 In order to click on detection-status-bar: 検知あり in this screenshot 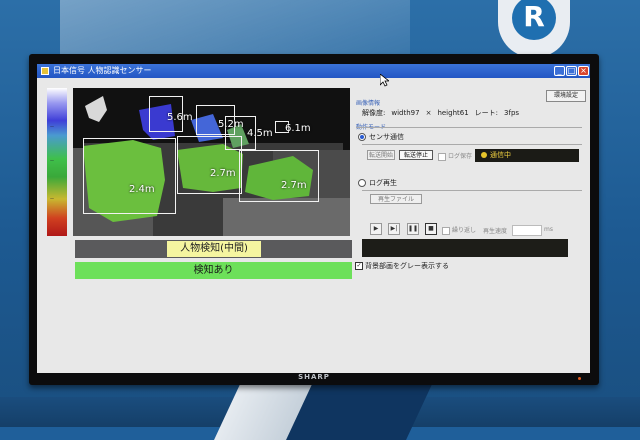, I will do `click(213, 270)`.